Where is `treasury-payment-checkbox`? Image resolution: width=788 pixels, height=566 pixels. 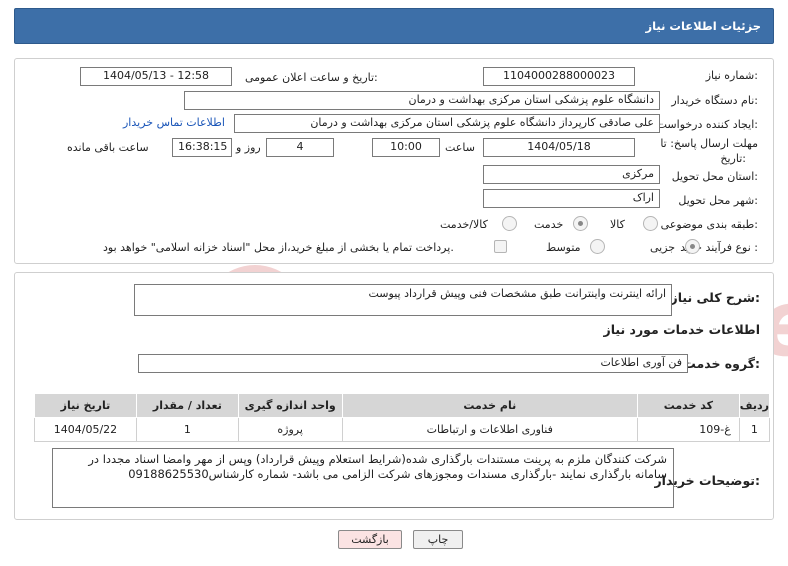 treasury-payment-checkbox is located at coordinates (500, 246).